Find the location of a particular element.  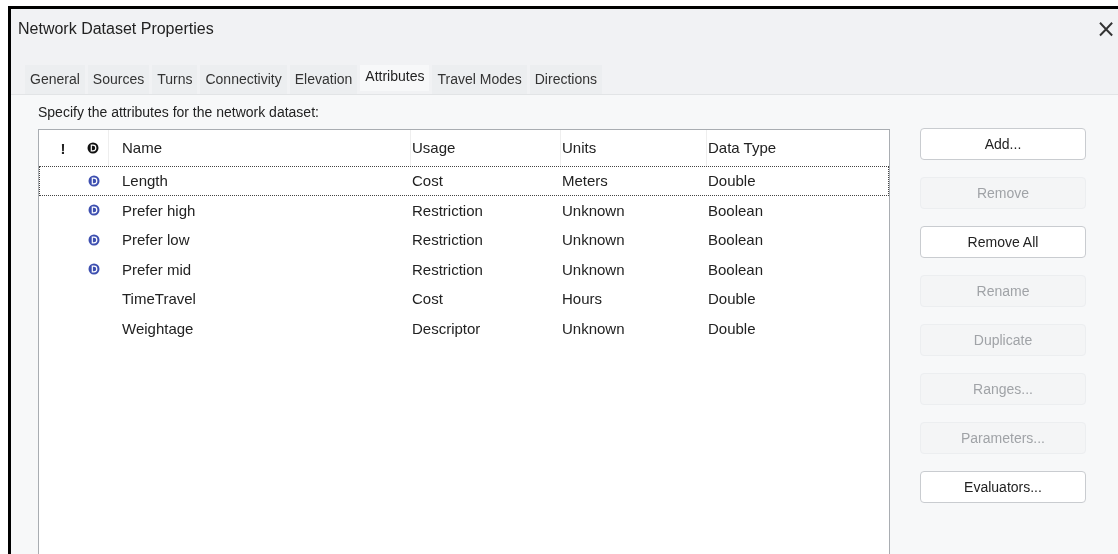

instruction-text: Specify the attributes for the network dataset: is located at coordinates (179, 112).